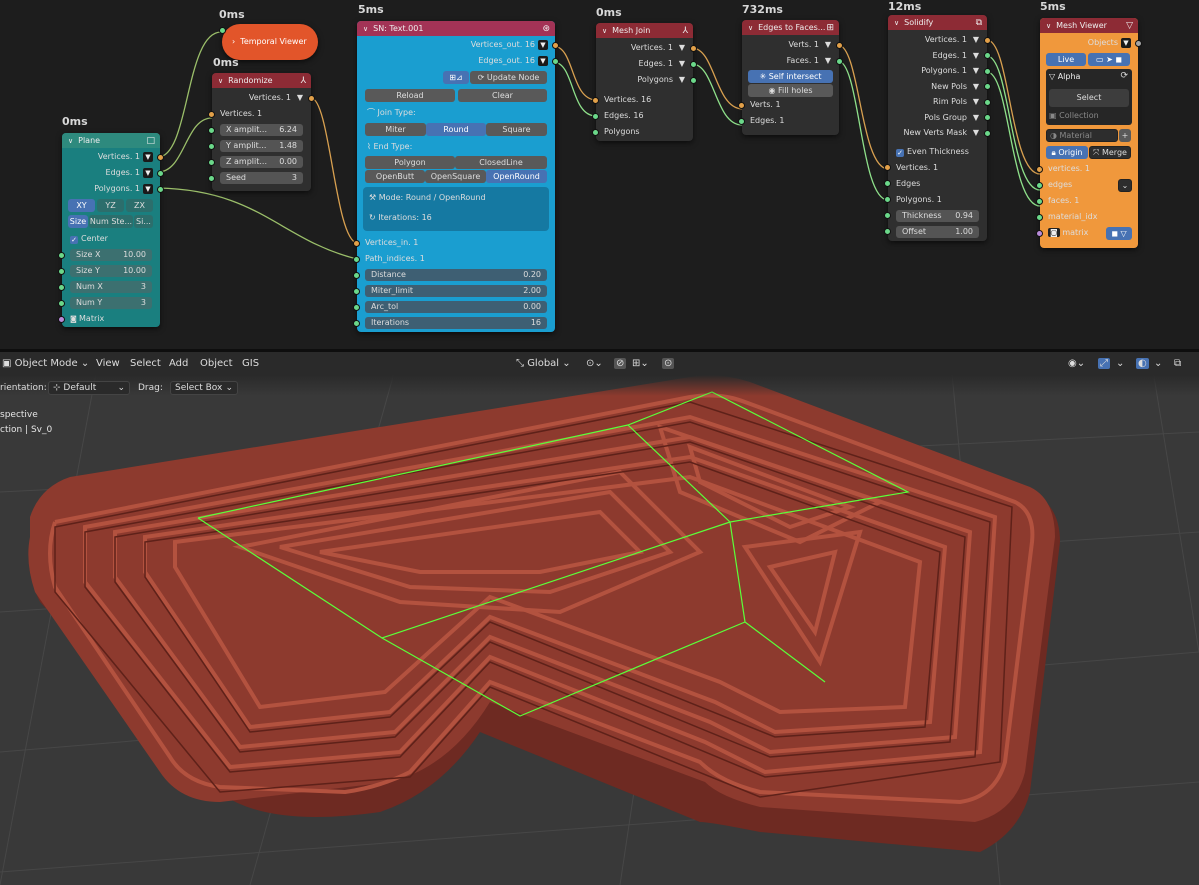 Image resolution: width=1199 pixels, height=885 pixels. I want to click on end-polygon-button: Polygon, so click(410, 162).